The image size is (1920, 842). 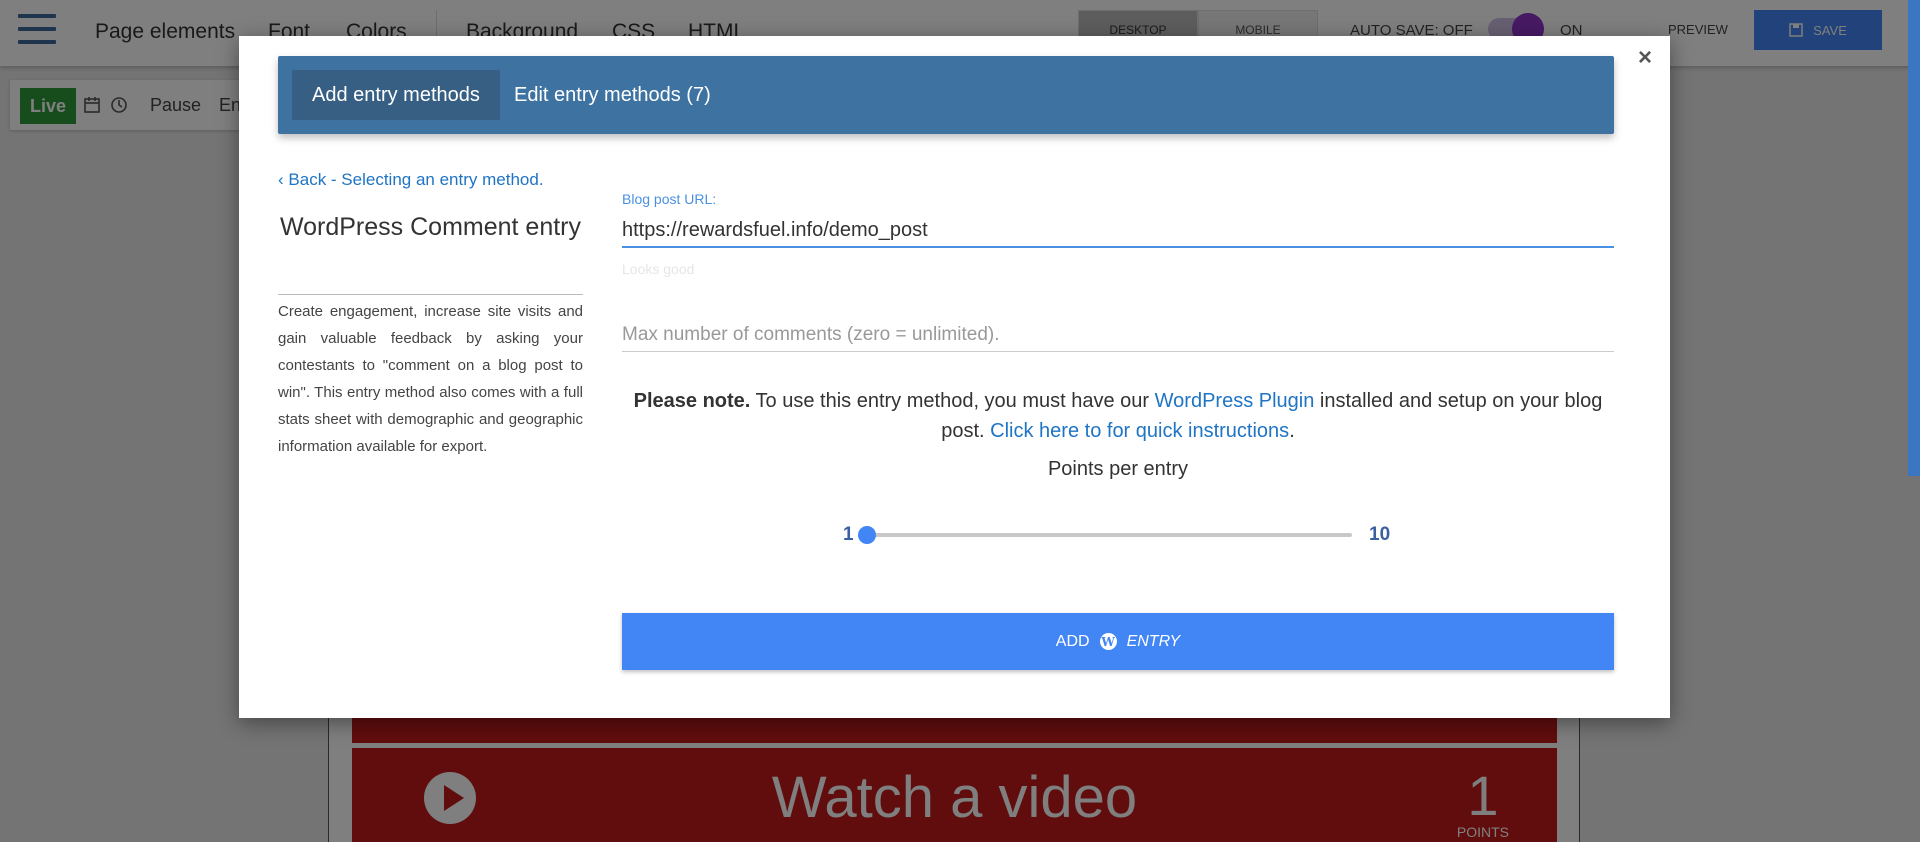 I want to click on back-link: ‹ Back - Selecting an entry method., so click(x=411, y=180).